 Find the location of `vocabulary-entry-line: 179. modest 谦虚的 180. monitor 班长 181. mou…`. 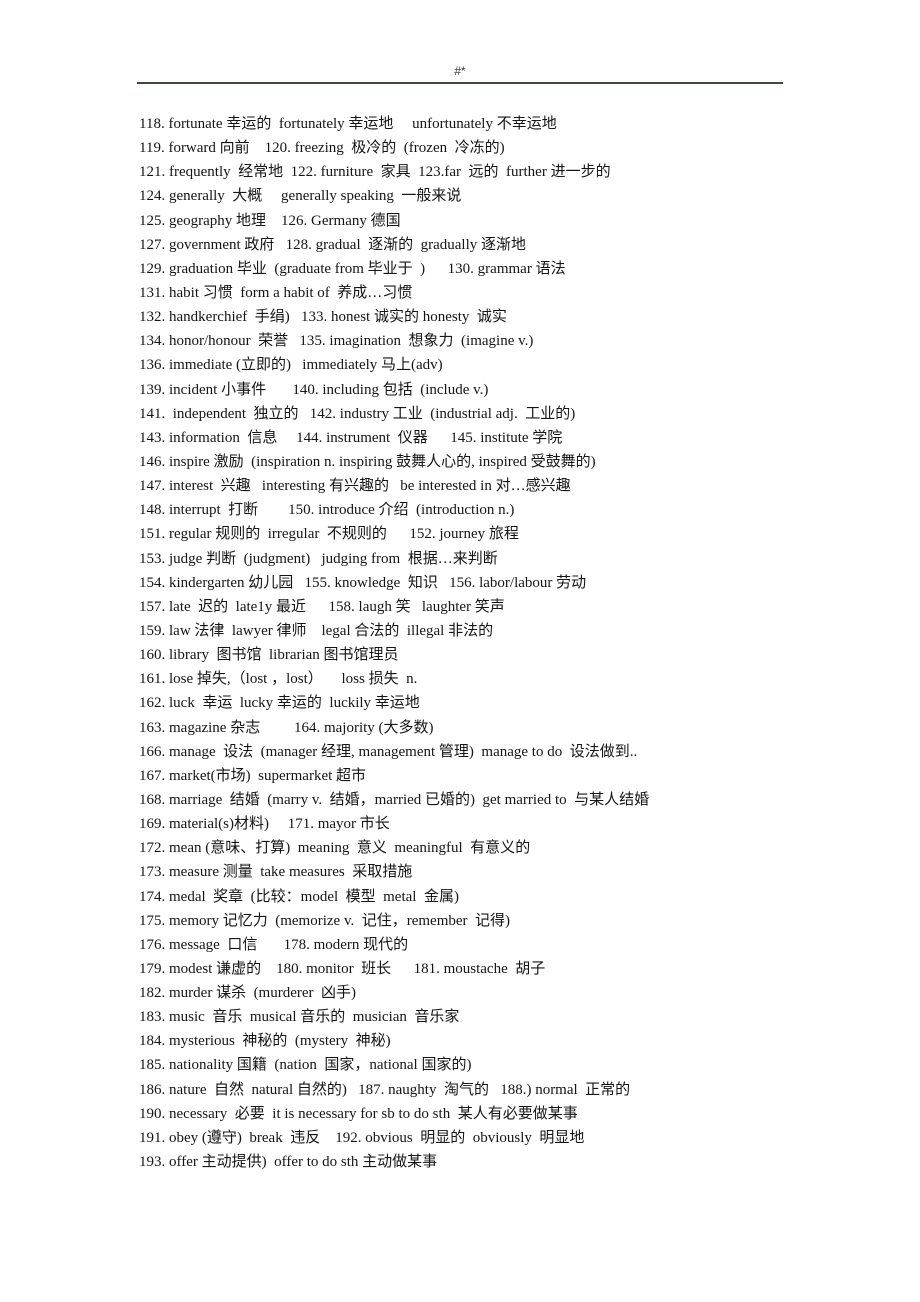

vocabulary-entry-line: 179. modest 谦虚的 180. monitor 班长 181. mou… is located at coordinates (342, 968).